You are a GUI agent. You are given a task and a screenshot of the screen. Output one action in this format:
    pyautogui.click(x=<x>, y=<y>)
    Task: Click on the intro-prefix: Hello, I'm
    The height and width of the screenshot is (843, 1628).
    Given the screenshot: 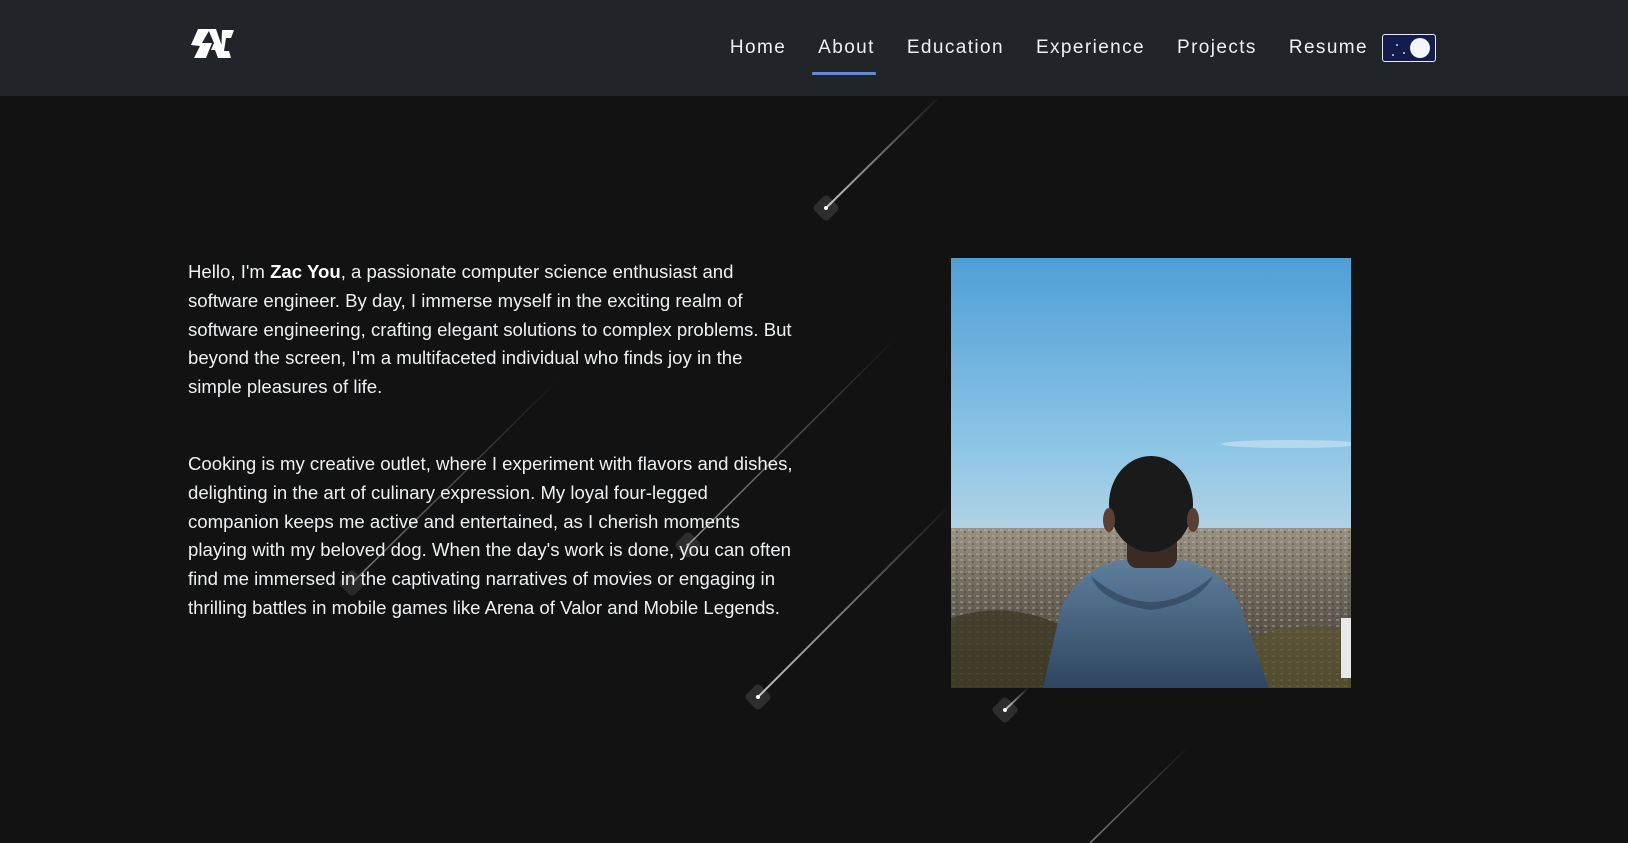 What is the action you would take?
    pyautogui.click(x=229, y=271)
    